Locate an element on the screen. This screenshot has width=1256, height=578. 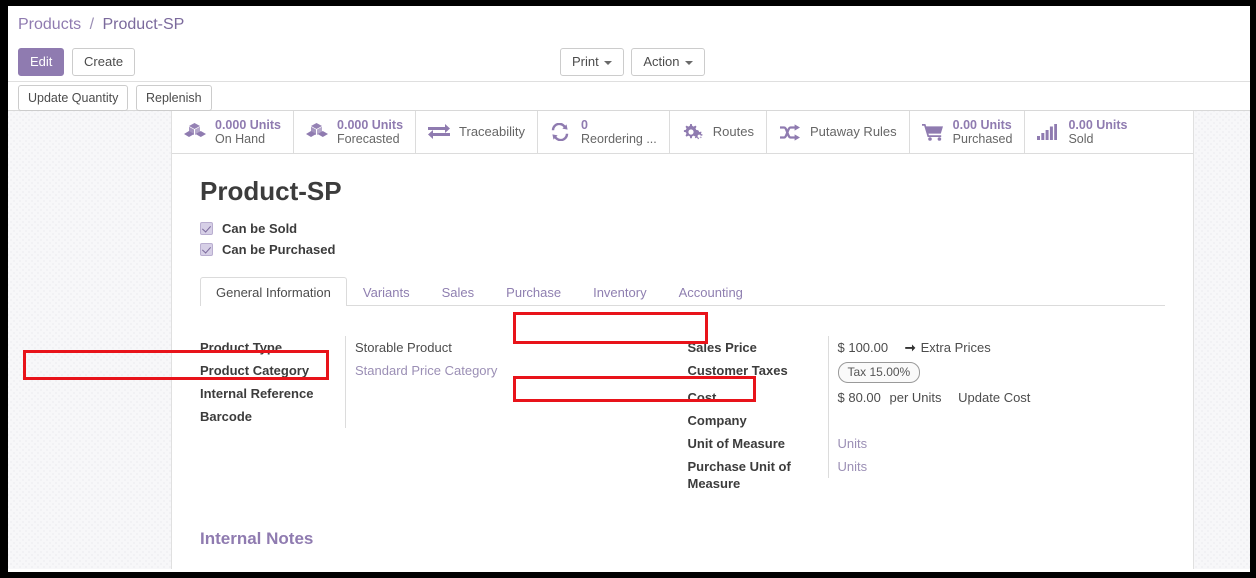
sales-price-value: $ 100.00 is located at coordinates (863, 347).